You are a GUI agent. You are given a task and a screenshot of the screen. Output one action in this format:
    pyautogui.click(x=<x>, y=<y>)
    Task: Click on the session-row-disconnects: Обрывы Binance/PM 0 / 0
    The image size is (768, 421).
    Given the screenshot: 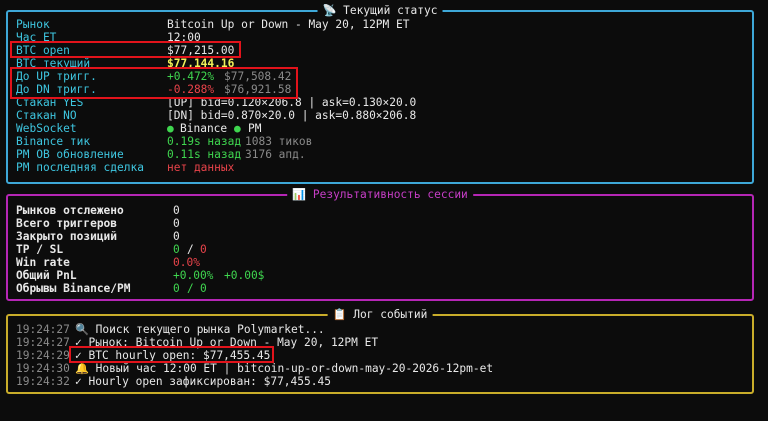 What is the action you would take?
    pyautogui.click(x=380, y=288)
    